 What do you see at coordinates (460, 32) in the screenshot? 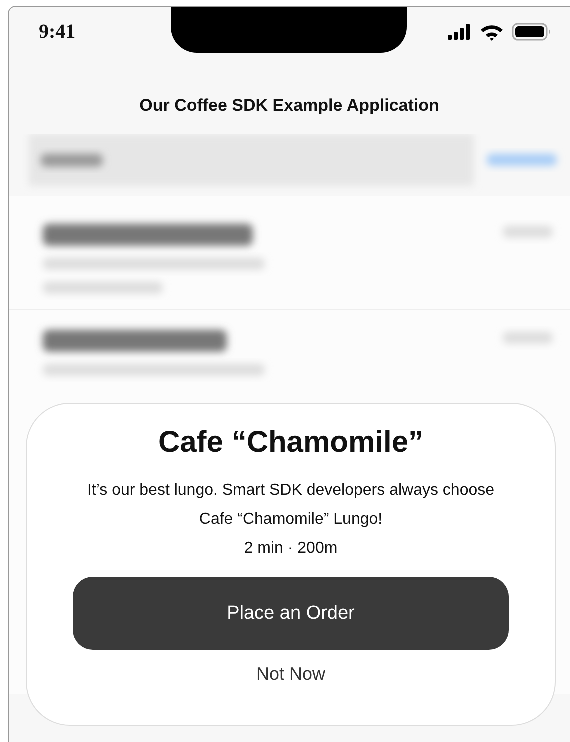
I see `signal-icon` at bounding box center [460, 32].